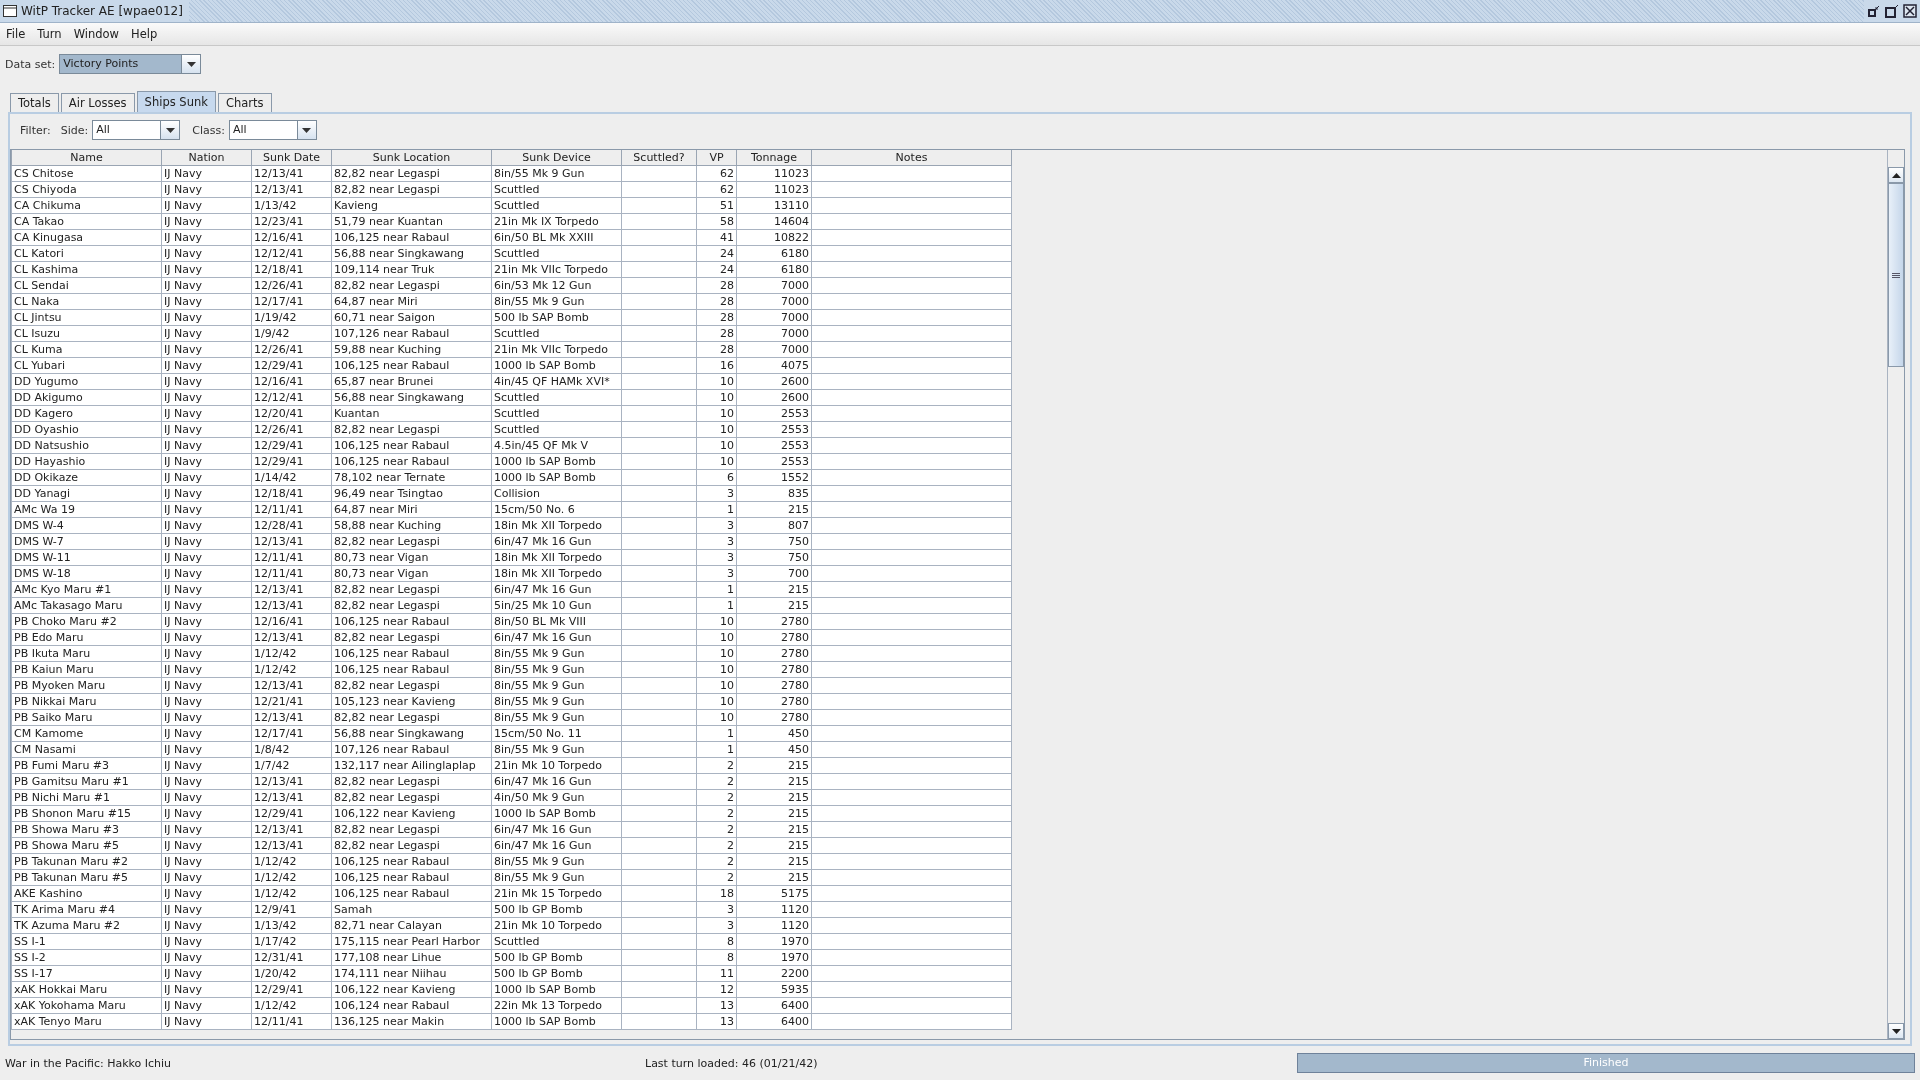 The height and width of the screenshot is (1080, 1920). What do you see at coordinates (774, 669) in the screenshot?
I see `table-cell: 2780` at bounding box center [774, 669].